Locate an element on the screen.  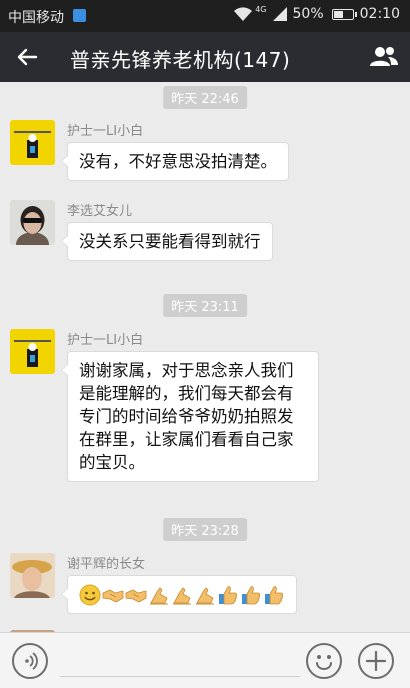
message-bubble: 没有，不好意思没拍清楚。 is located at coordinates (175, 161).